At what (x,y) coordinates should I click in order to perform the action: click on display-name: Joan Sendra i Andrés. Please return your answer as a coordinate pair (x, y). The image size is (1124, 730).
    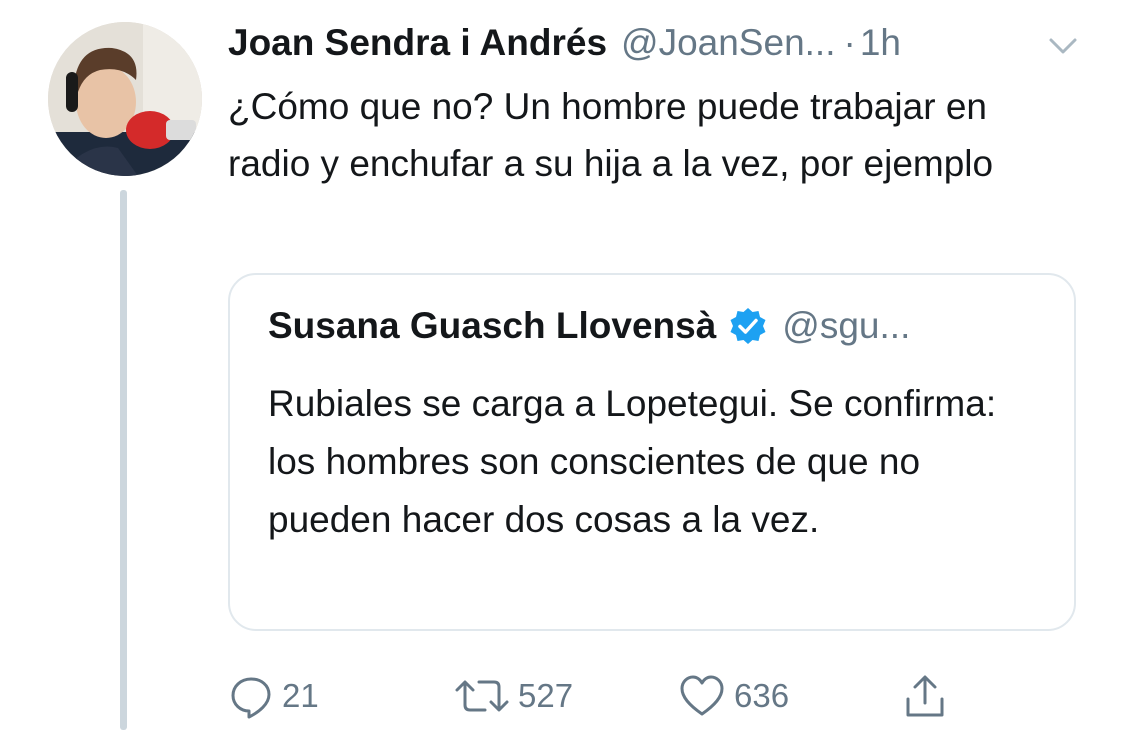
    Looking at the image, I should click on (417, 43).